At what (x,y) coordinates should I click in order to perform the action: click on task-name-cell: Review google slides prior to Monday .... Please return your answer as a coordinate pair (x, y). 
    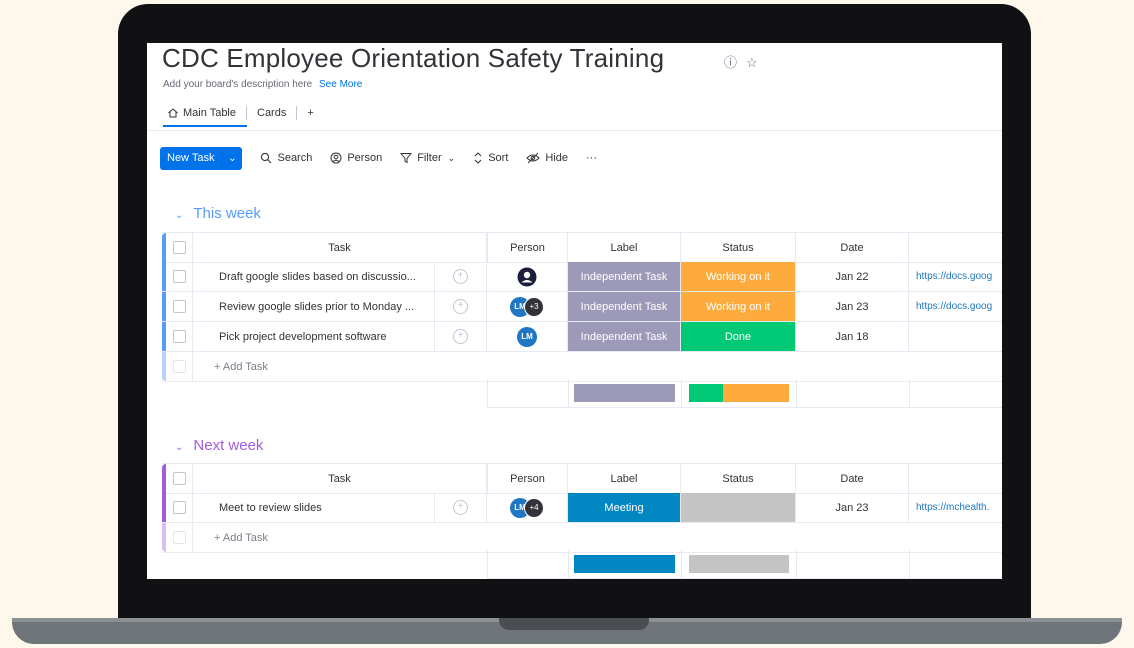
    Looking at the image, I should click on (314, 306).